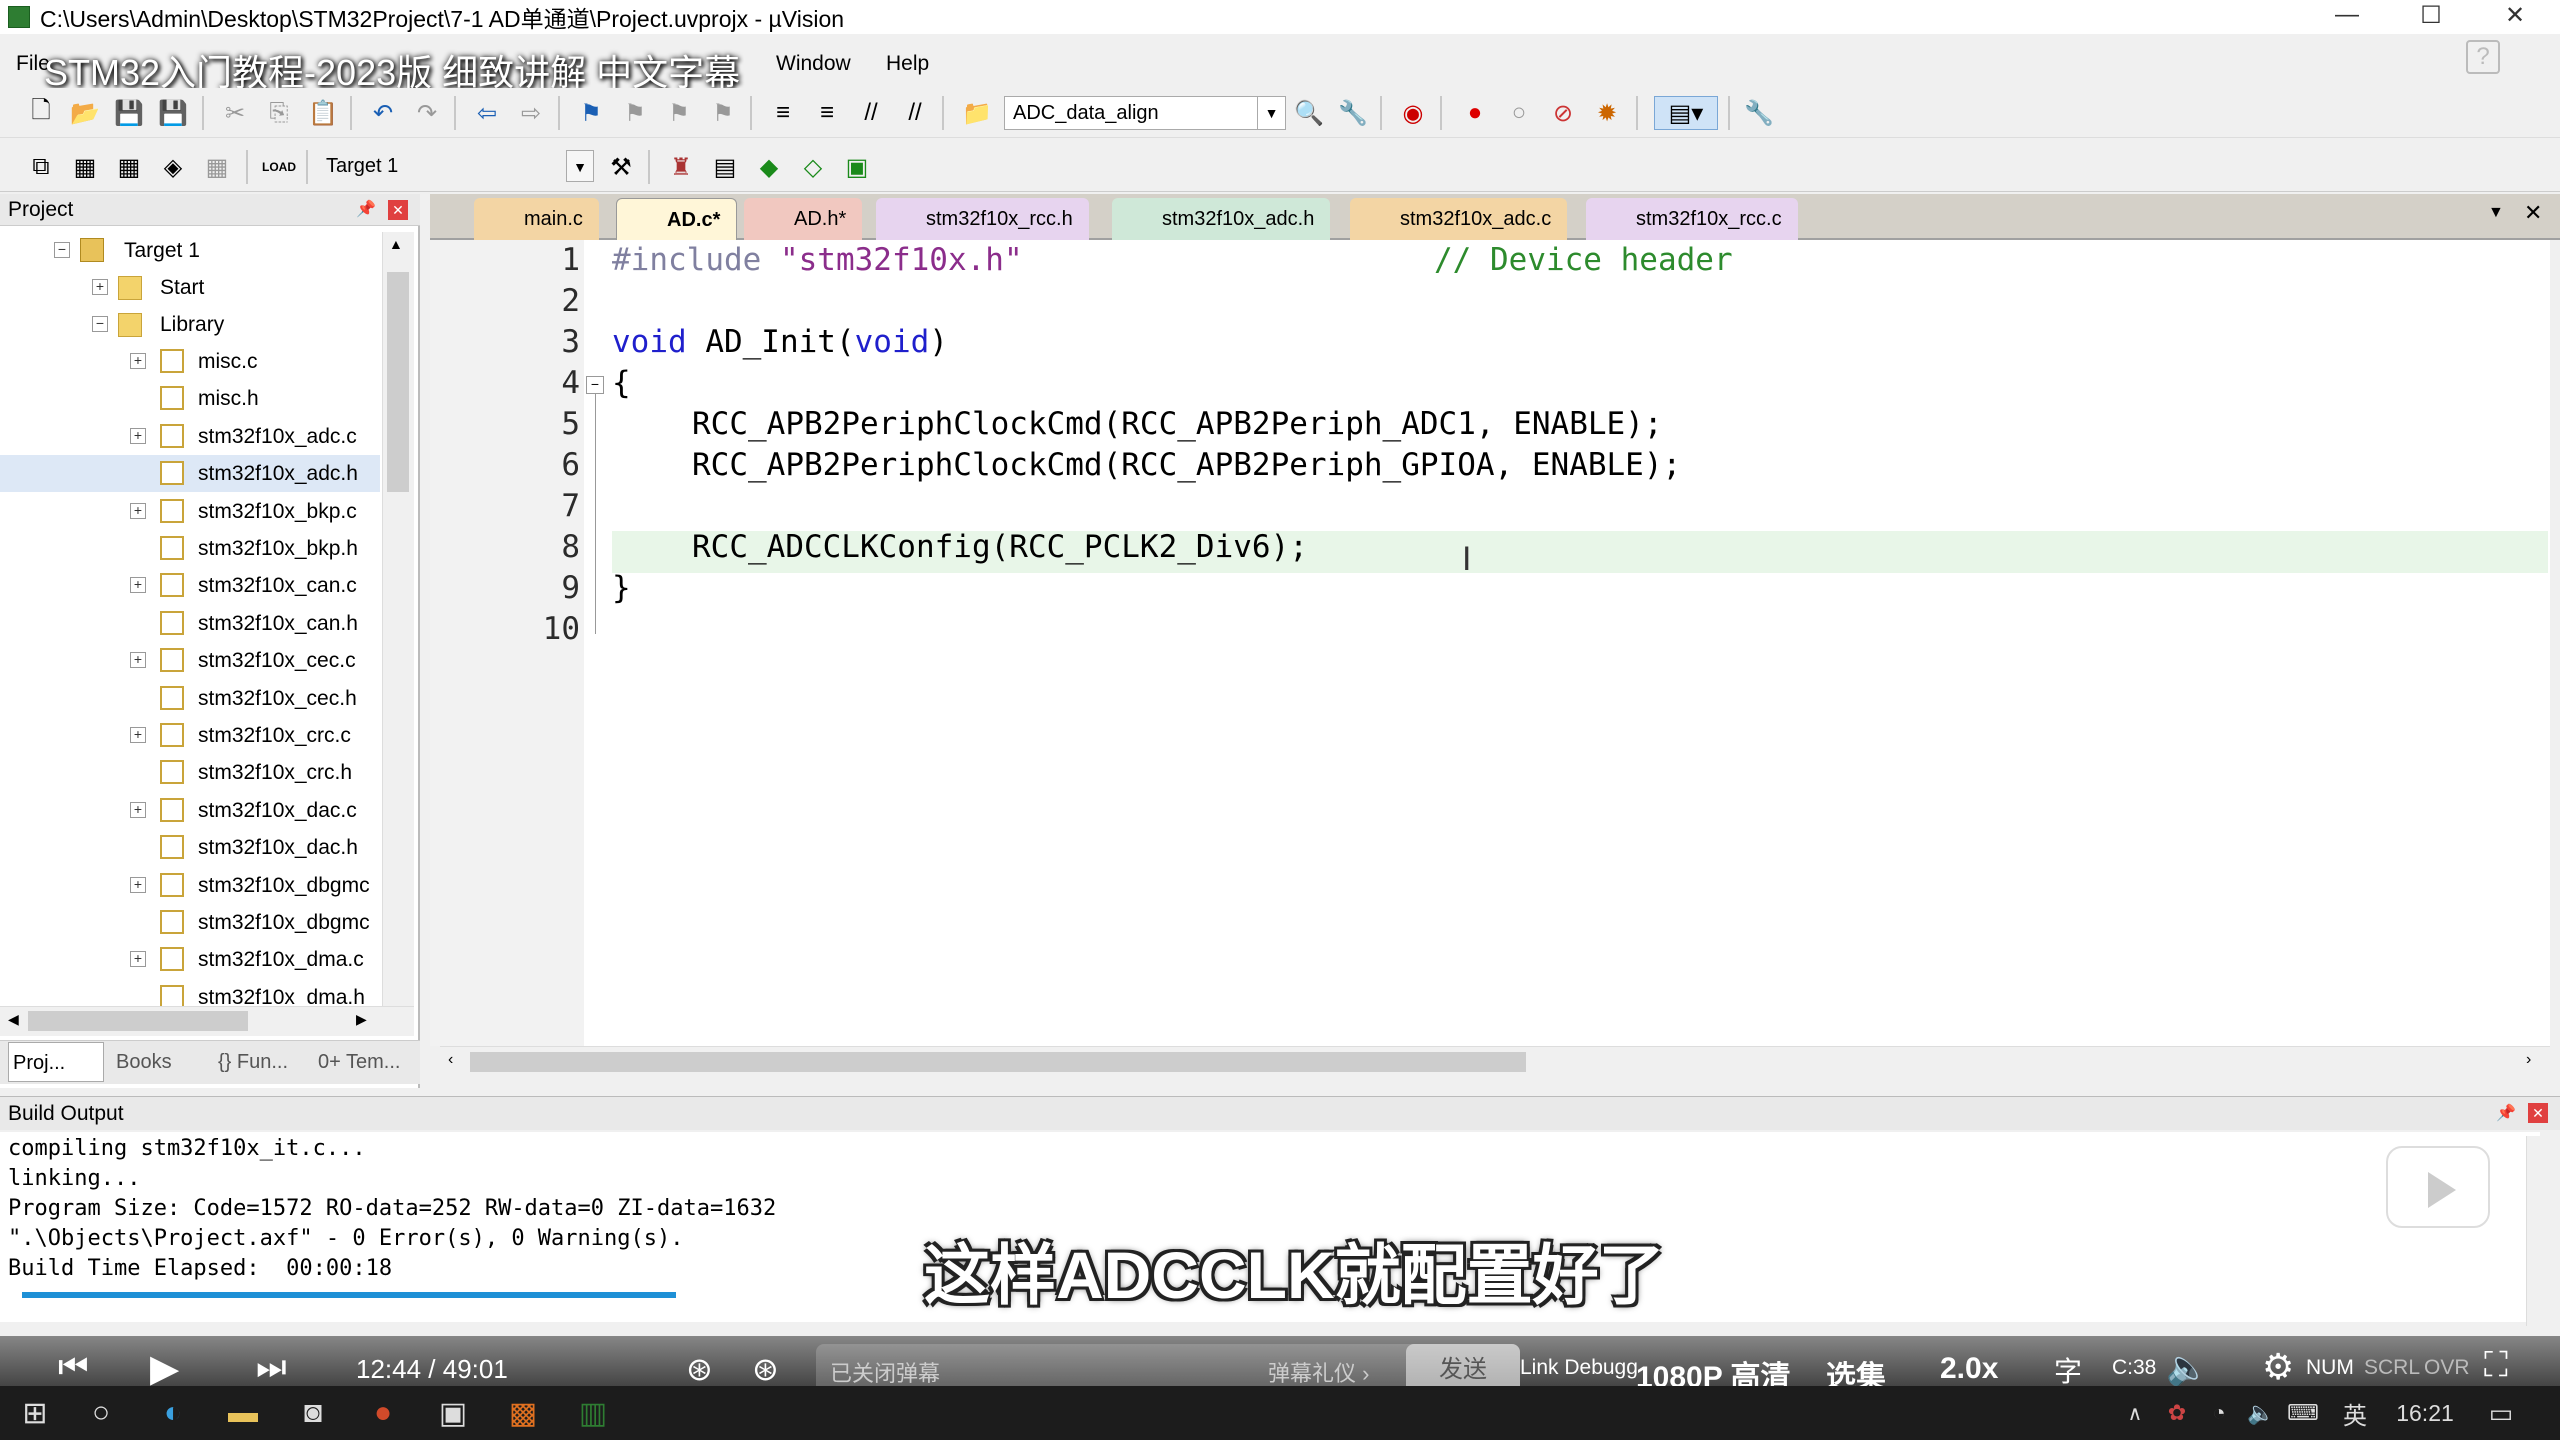 The height and width of the screenshot is (1440, 2560). What do you see at coordinates (982, 219) in the screenshot?
I see `tab-stm32f10x-rcc-h: stm32f10x_rcc.h` at bounding box center [982, 219].